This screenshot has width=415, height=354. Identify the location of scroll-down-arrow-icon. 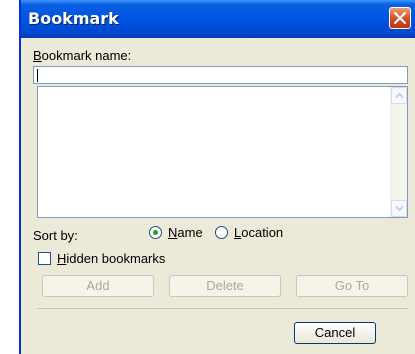
(399, 208).